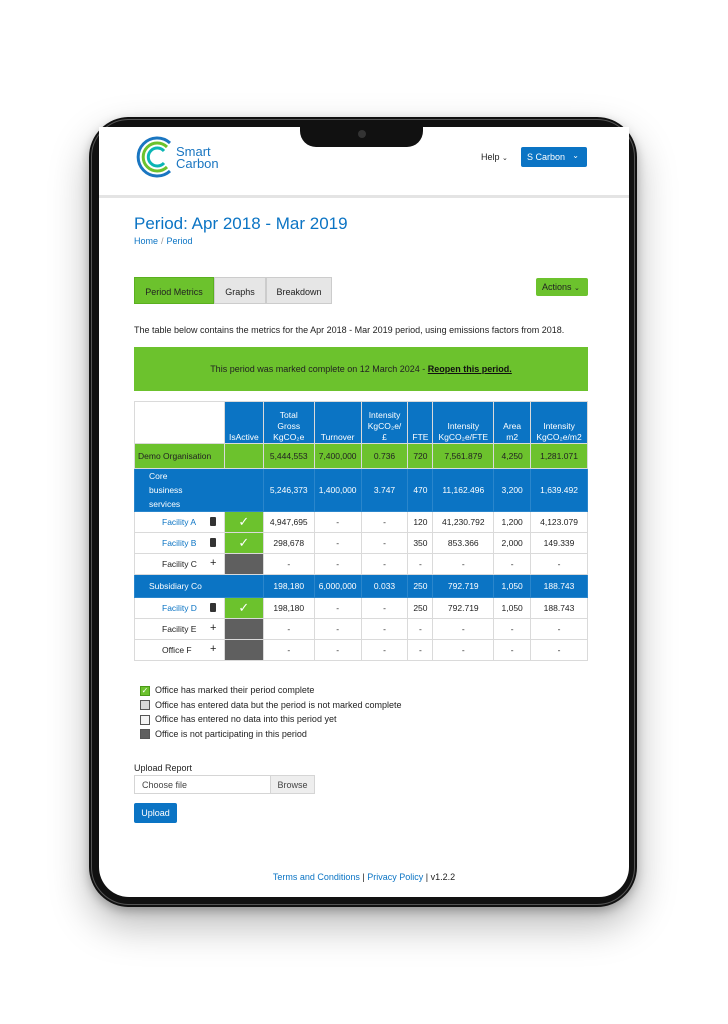 This screenshot has height=1024, width=728. I want to click on column-header-line: Area, so click(512, 426).